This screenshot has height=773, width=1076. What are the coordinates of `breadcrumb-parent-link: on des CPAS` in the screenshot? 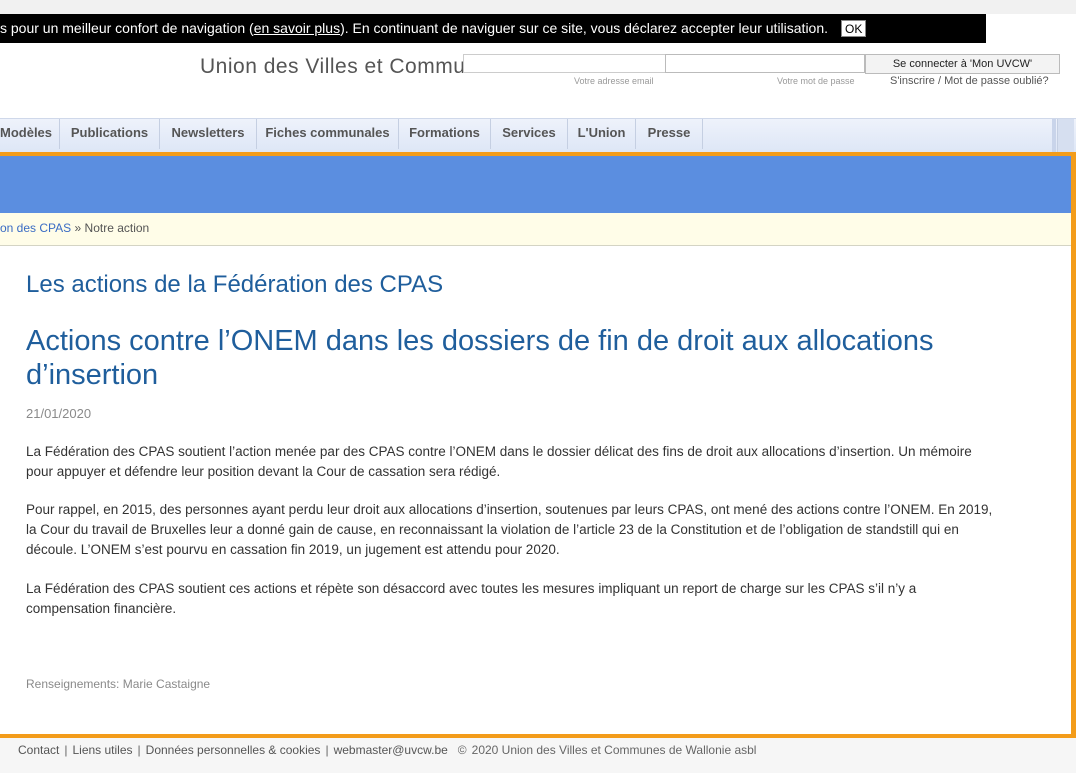 It's located at (35, 228).